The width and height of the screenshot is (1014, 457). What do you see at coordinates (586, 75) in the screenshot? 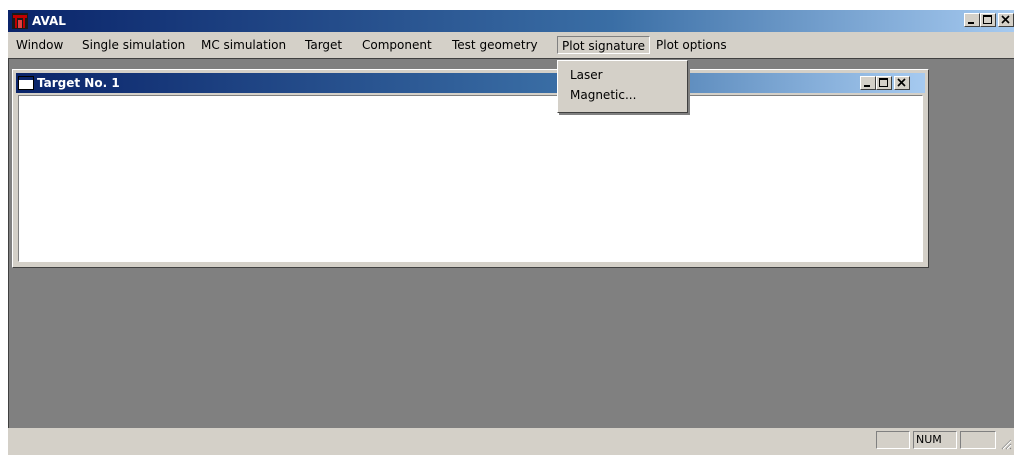
I see `menu-item-laser: Laser` at bounding box center [586, 75].